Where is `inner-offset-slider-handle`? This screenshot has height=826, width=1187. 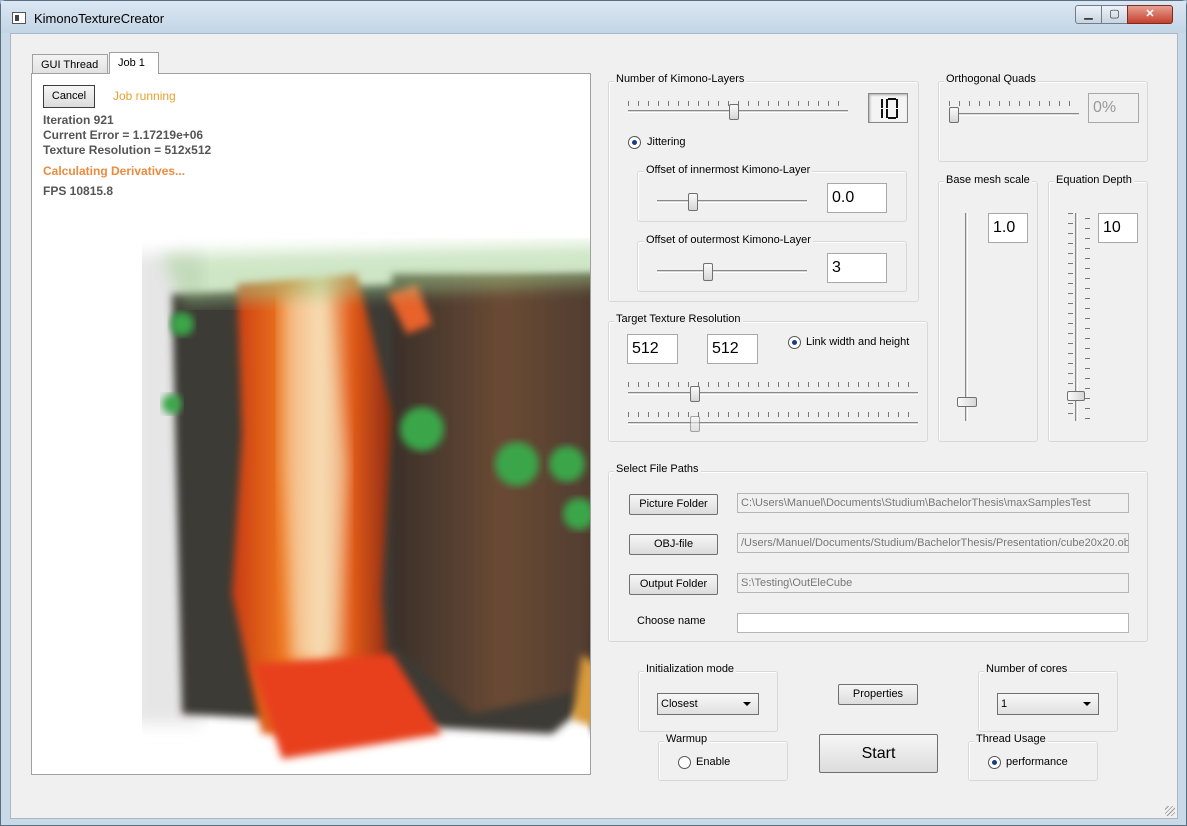 inner-offset-slider-handle is located at coordinates (692, 202).